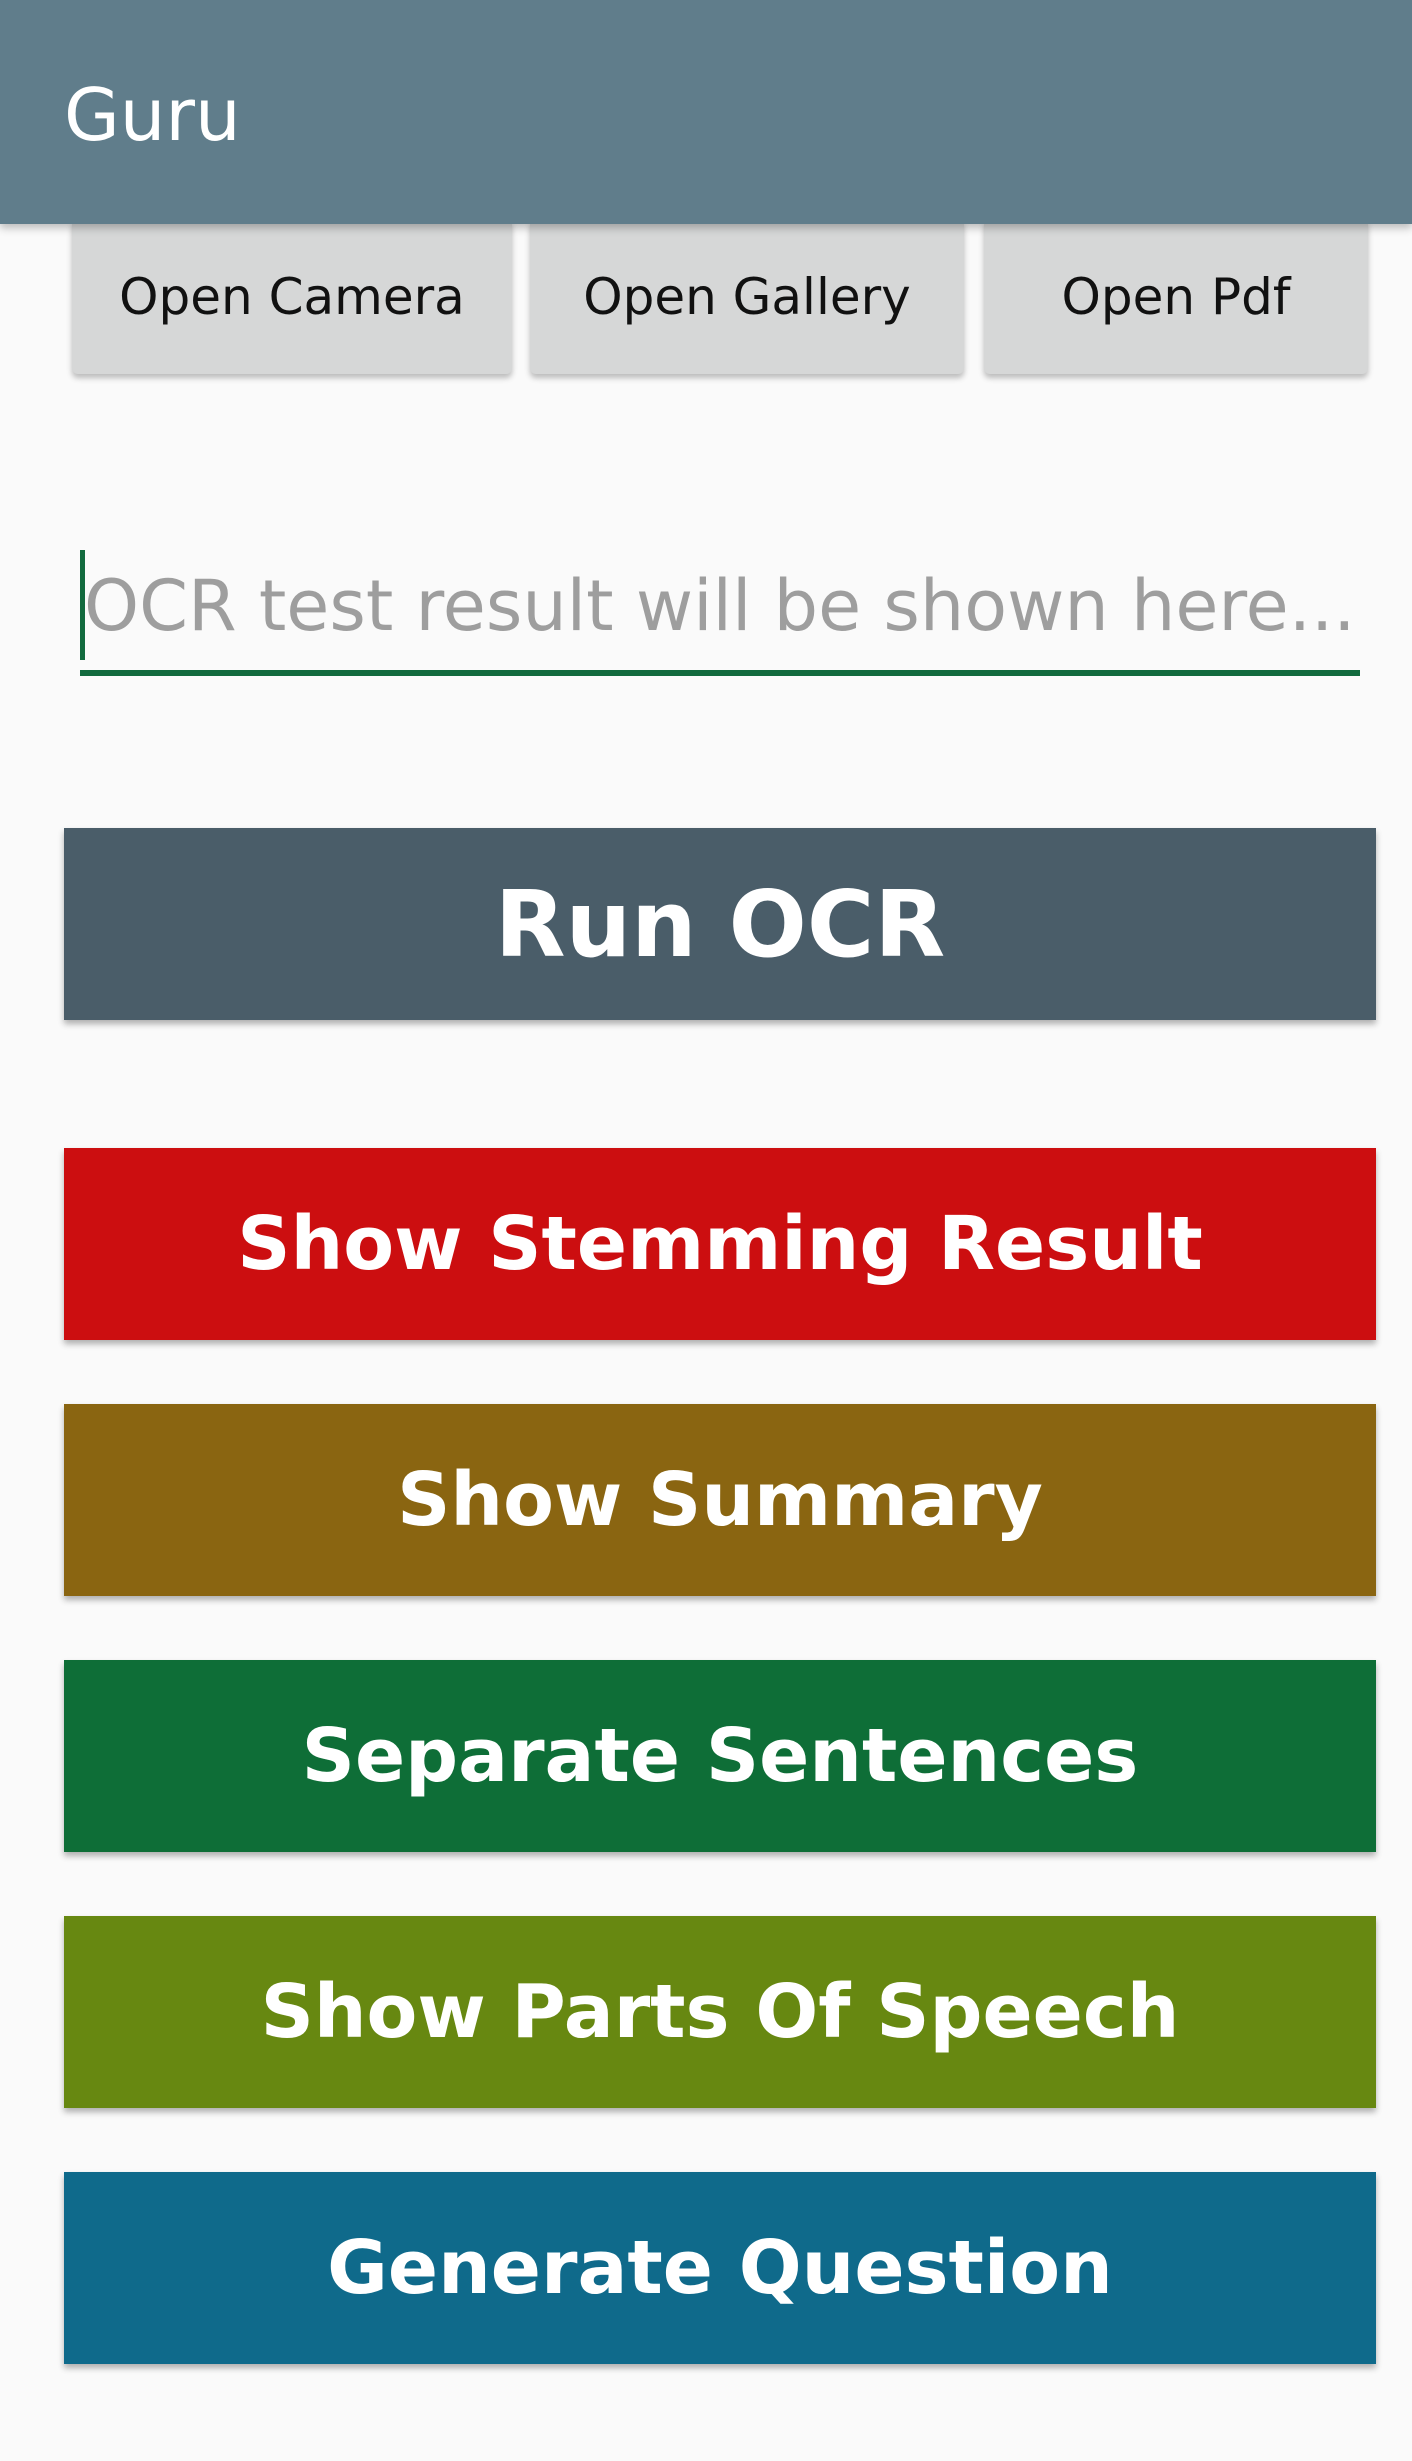 Image resolution: width=1412 pixels, height=2461 pixels. I want to click on open-camera-button: Open Camera, so click(292, 297).